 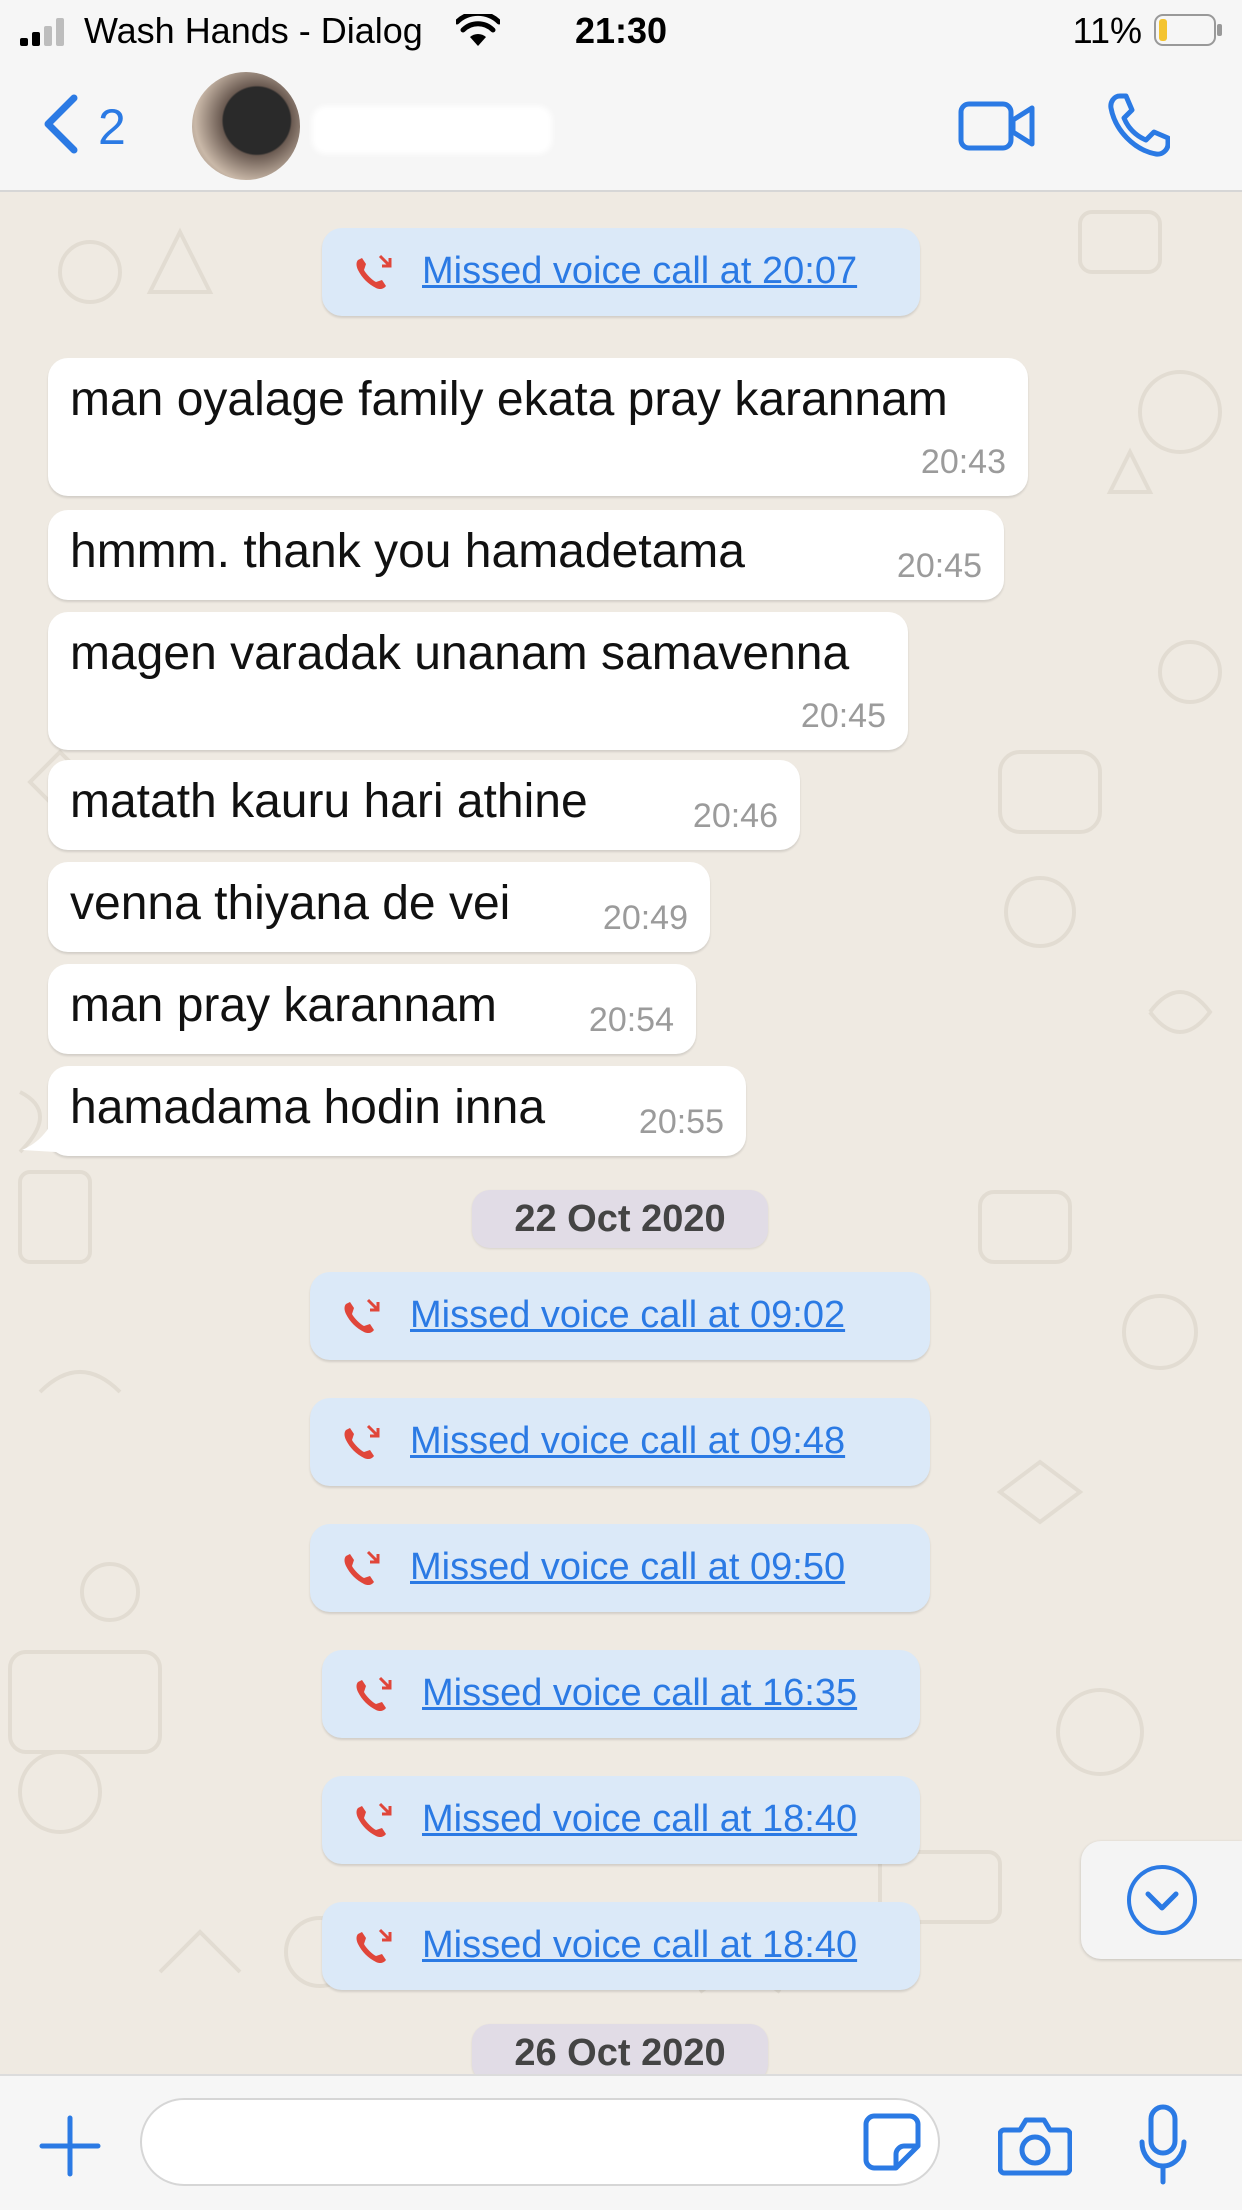 I want to click on message-text: hamadama hodin inna, so click(x=308, y=1107).